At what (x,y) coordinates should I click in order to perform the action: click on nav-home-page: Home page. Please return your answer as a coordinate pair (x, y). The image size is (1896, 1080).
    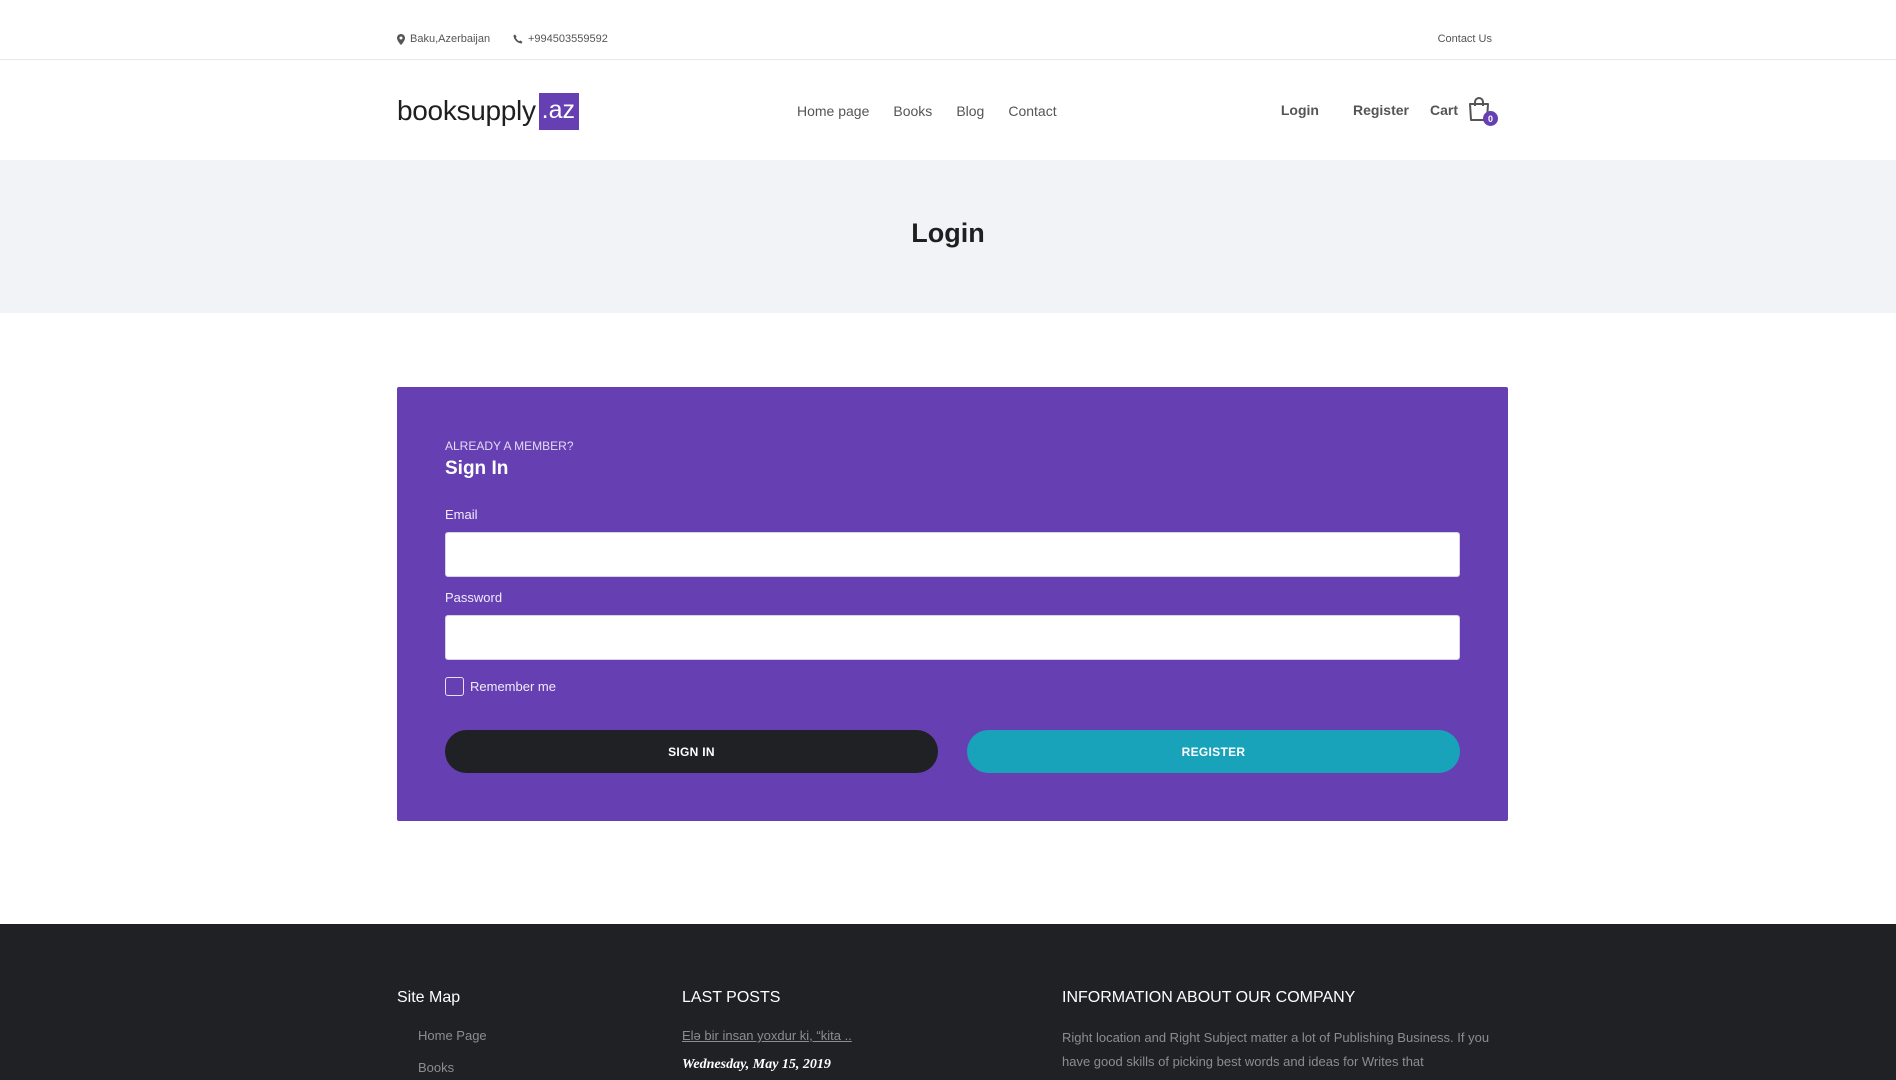
    Looking at the image, I should click on (833, 111).